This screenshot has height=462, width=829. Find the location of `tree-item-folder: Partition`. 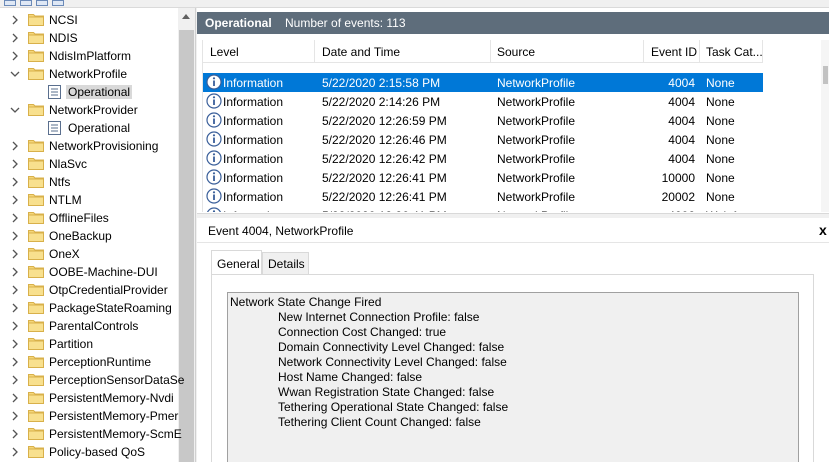

tree-item-folder: Partition is located at coordinates (89, 344).